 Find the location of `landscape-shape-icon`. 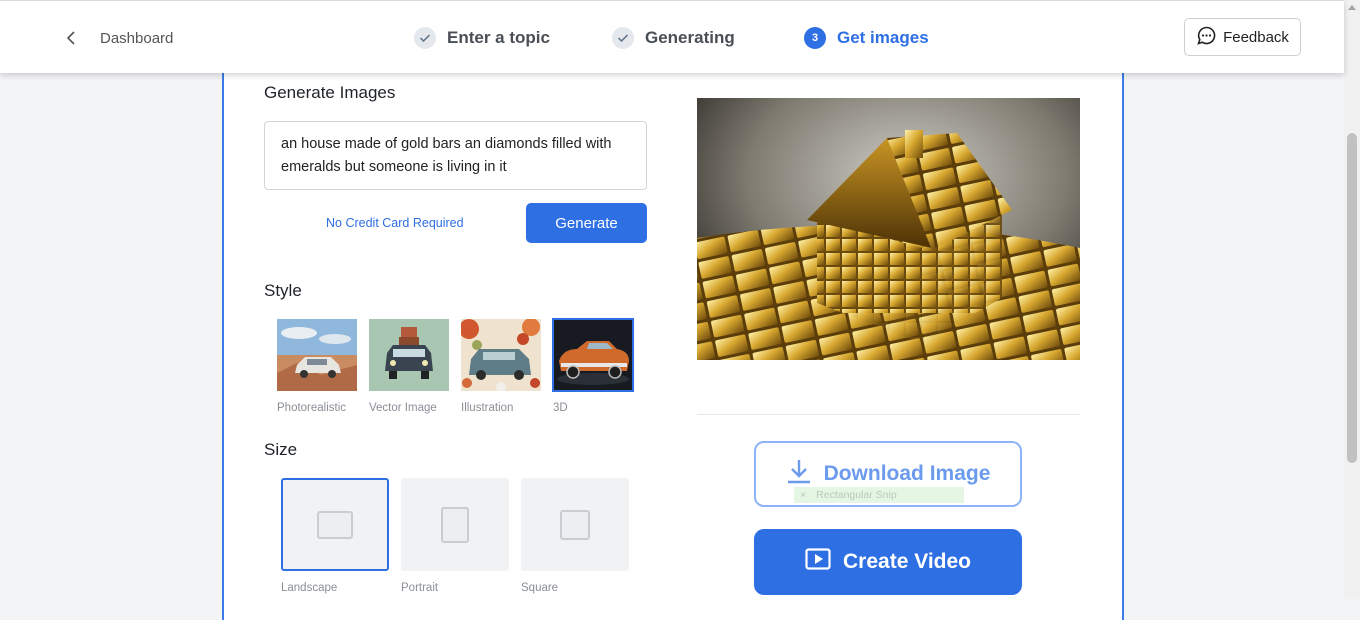

landscape-shape-icon is located at coordinates (335, 524).